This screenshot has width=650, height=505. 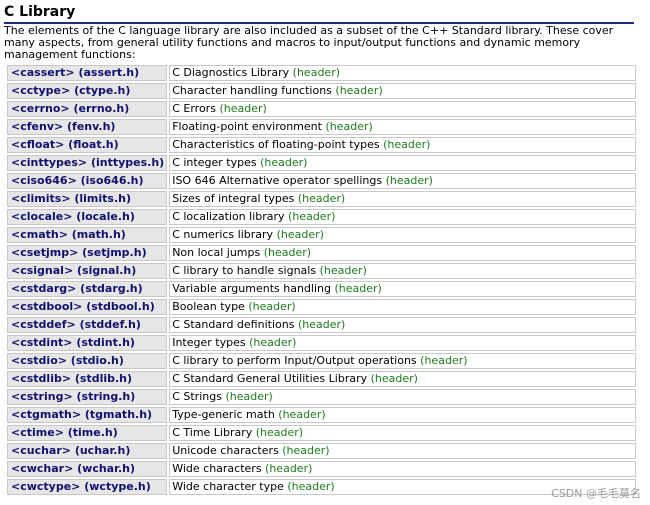 I want to click on library-name-link: <cstdlib> (stdlib.h), so click(x=87, y=379).